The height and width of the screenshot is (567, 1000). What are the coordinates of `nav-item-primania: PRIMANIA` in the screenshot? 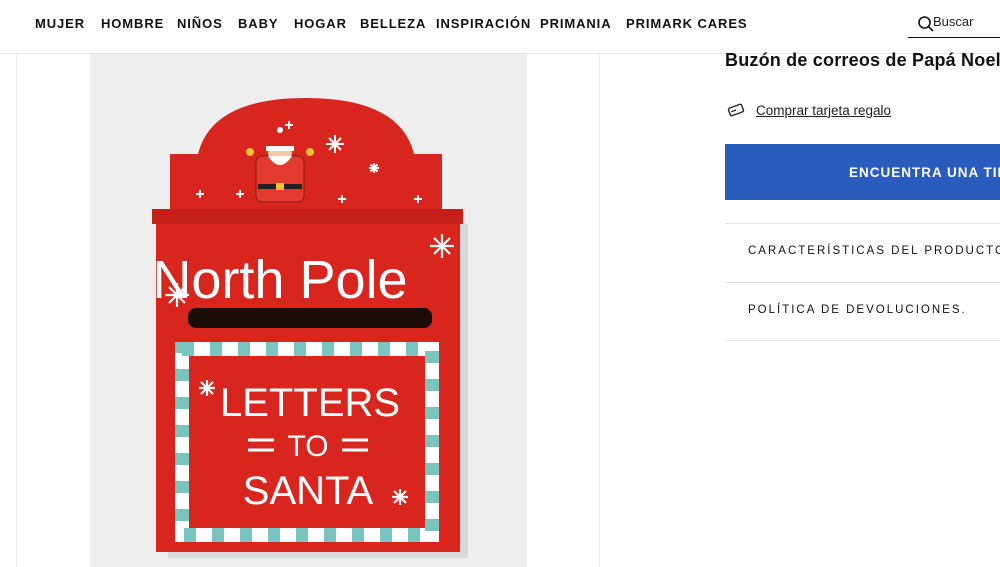 It's located at (575, 23).